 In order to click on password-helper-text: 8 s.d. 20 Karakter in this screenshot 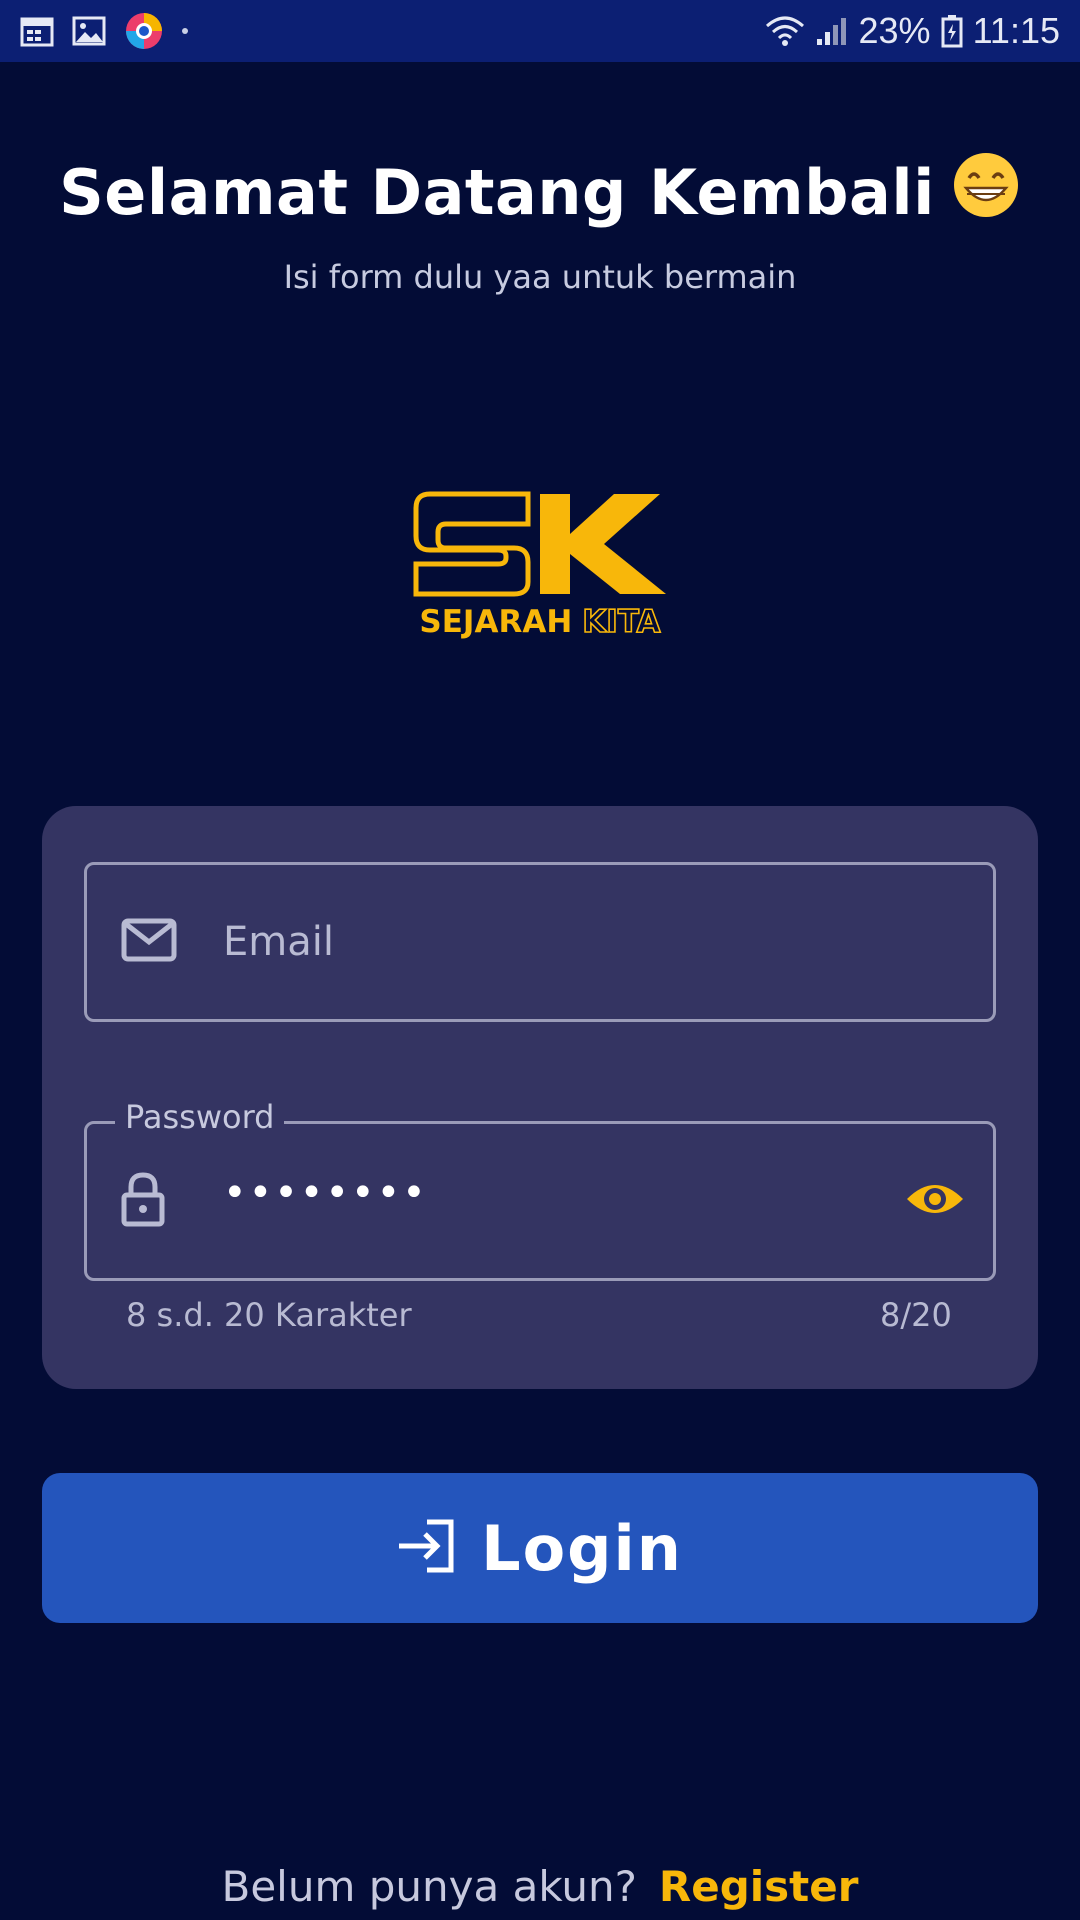, I will do `click(269, 1315)`.